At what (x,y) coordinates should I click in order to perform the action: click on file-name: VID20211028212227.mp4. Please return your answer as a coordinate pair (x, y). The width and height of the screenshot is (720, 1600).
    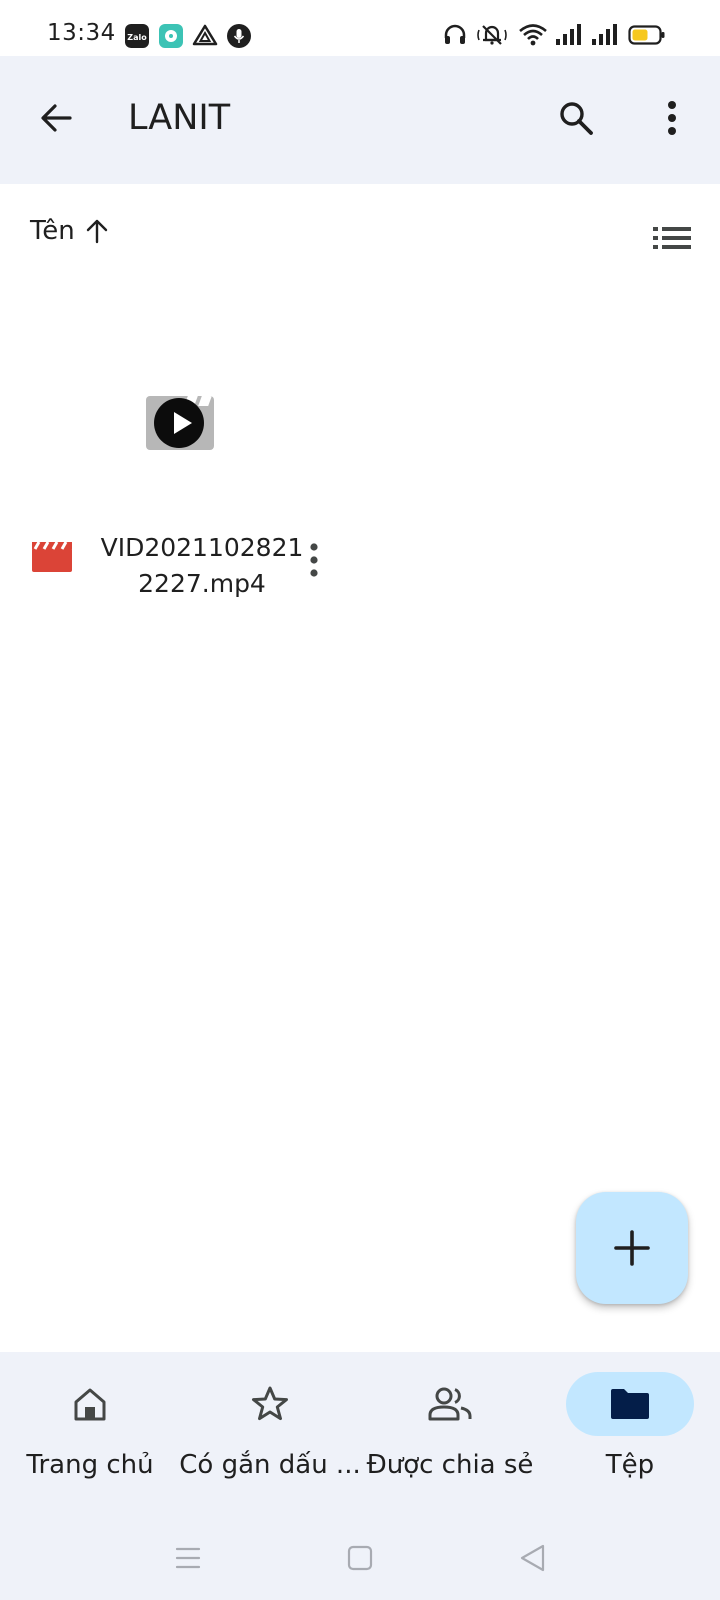
    Looking at the image, I should click on (202, 565).